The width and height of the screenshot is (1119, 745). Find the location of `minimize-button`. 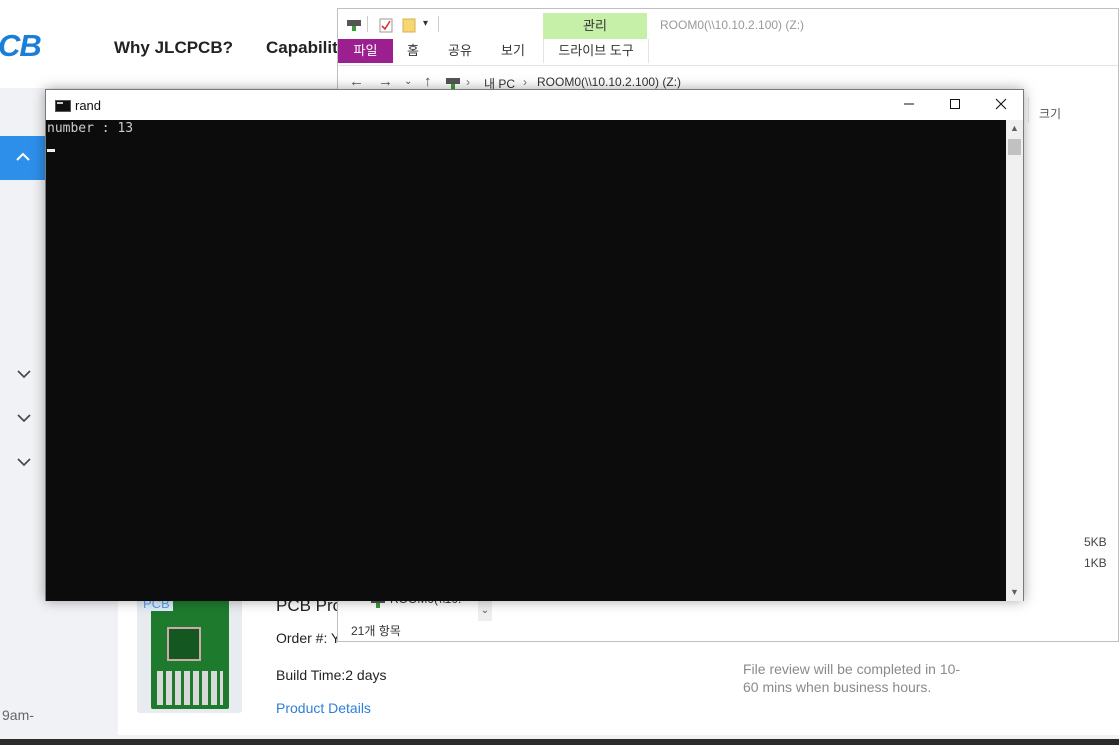

minimize-button is located at coordinates (909, 105).